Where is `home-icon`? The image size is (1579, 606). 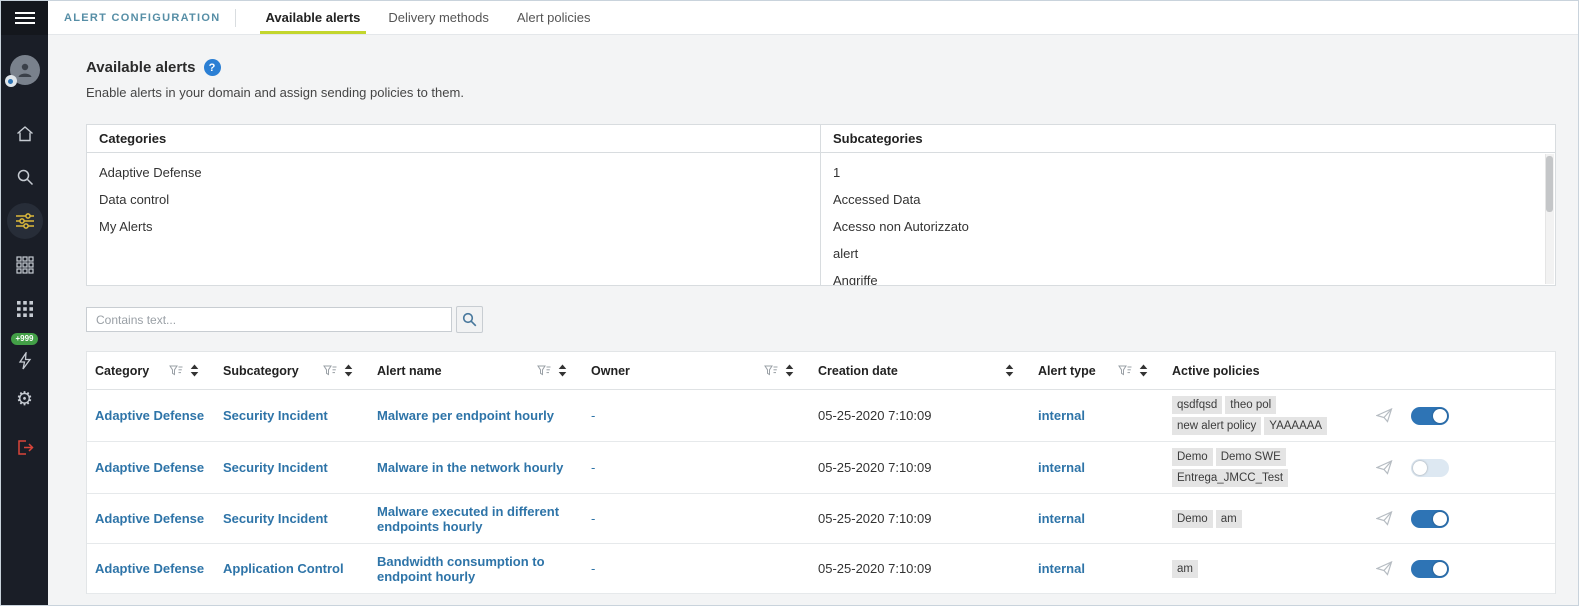
home-icon is located at coordinates (24, 133).